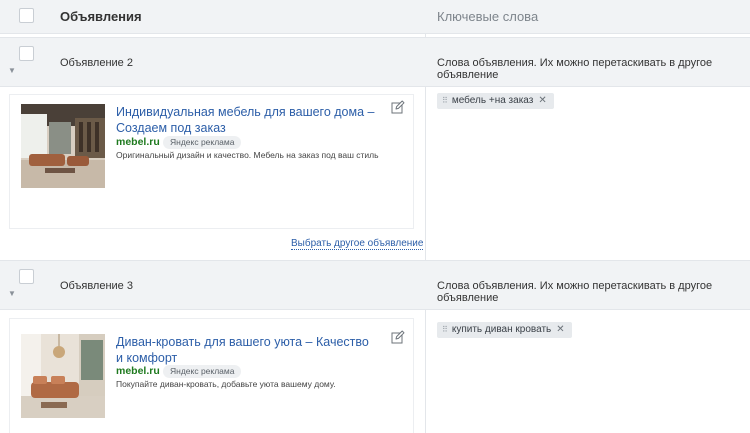 This screenshot has height=433, width=750. I want to click on keyword-text: мебель +на заказ, so click(492, 100).